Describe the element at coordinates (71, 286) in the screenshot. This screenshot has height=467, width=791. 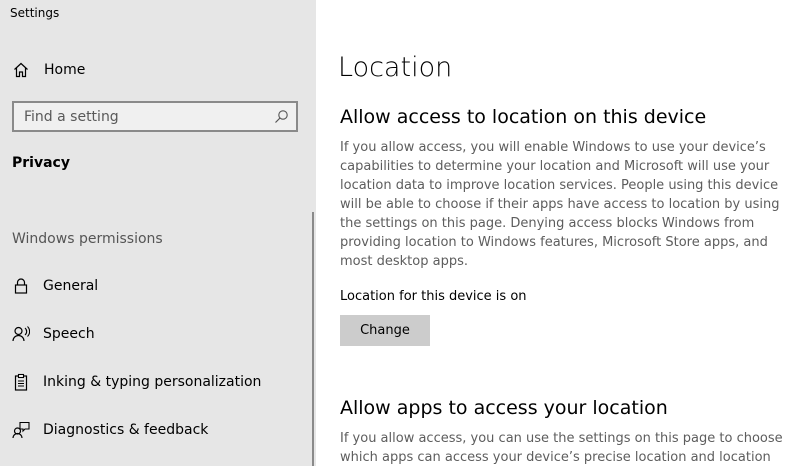
I see `sidebar-item-label: General` at that location.